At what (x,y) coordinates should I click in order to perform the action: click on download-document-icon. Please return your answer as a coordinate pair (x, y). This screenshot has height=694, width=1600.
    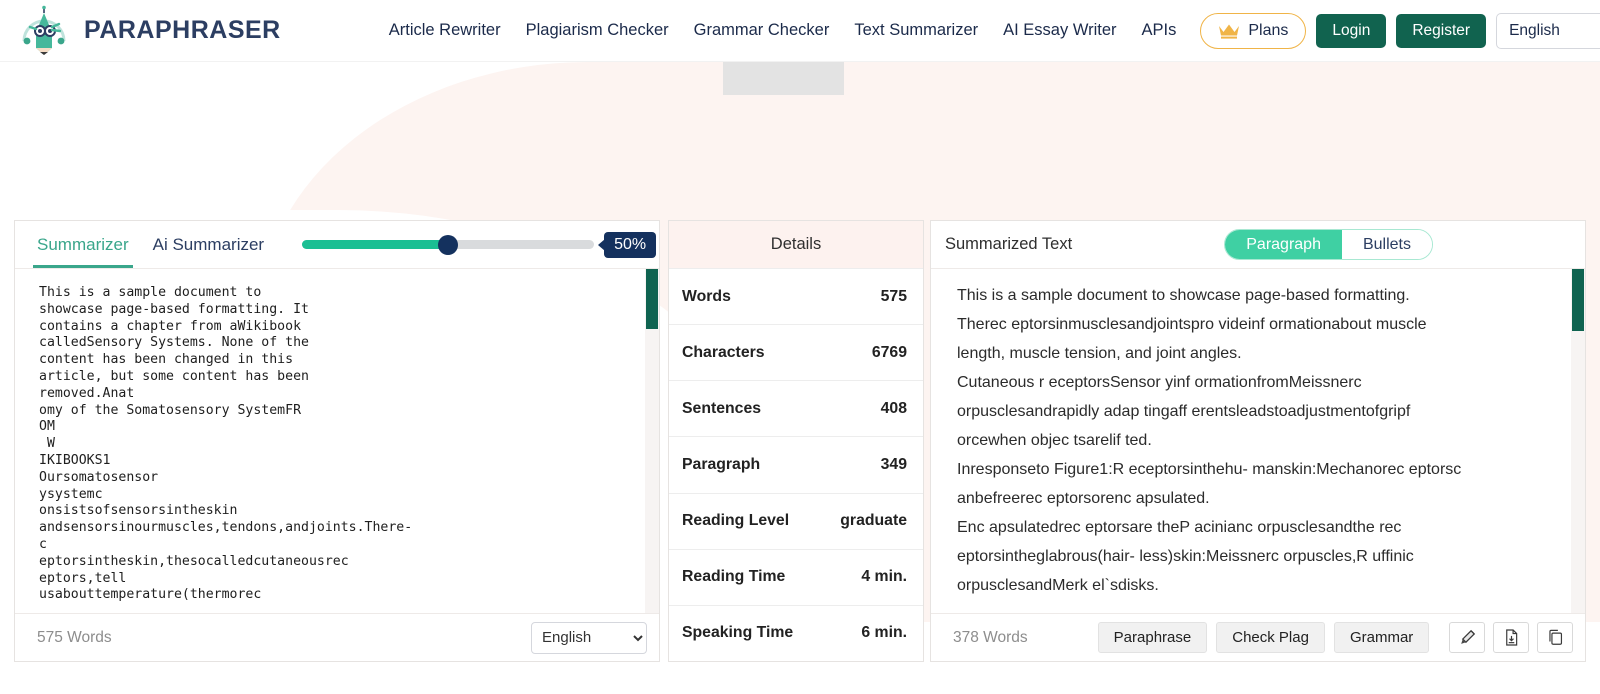
    Looking at the image, I should click on (1511, 637).